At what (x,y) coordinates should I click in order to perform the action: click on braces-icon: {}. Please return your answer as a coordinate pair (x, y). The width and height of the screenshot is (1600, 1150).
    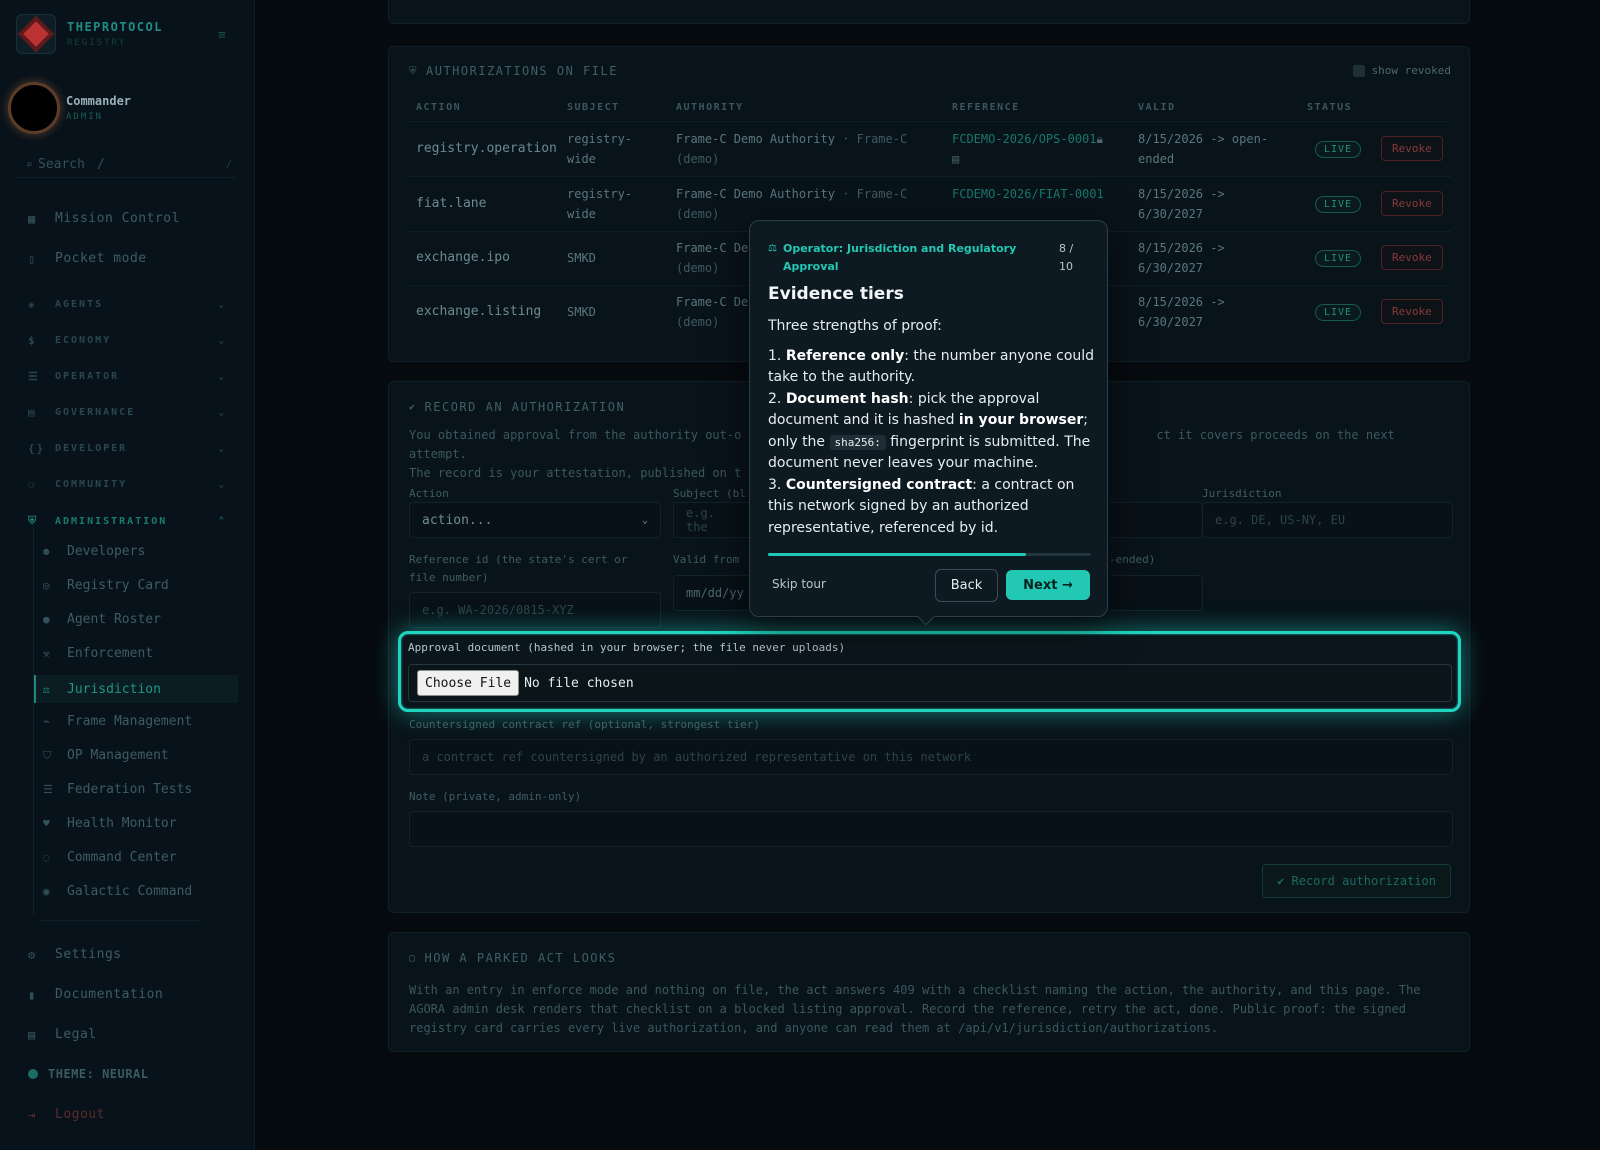
    Looking at the image, I should click on (37, 448).